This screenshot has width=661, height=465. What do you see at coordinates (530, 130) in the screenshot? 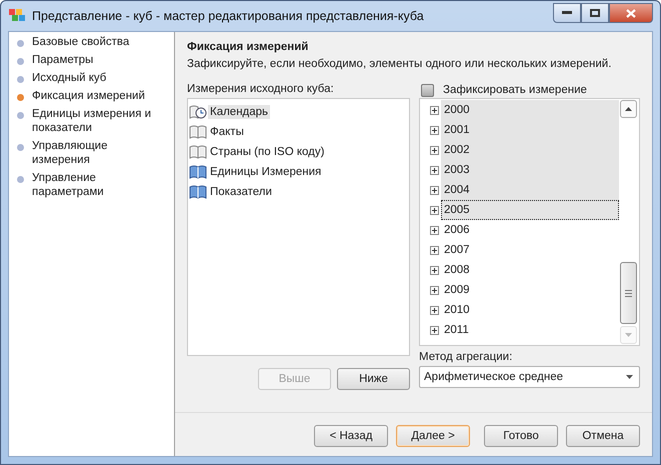
I see `tree-item: 2001` at bounding box center [530, 130].